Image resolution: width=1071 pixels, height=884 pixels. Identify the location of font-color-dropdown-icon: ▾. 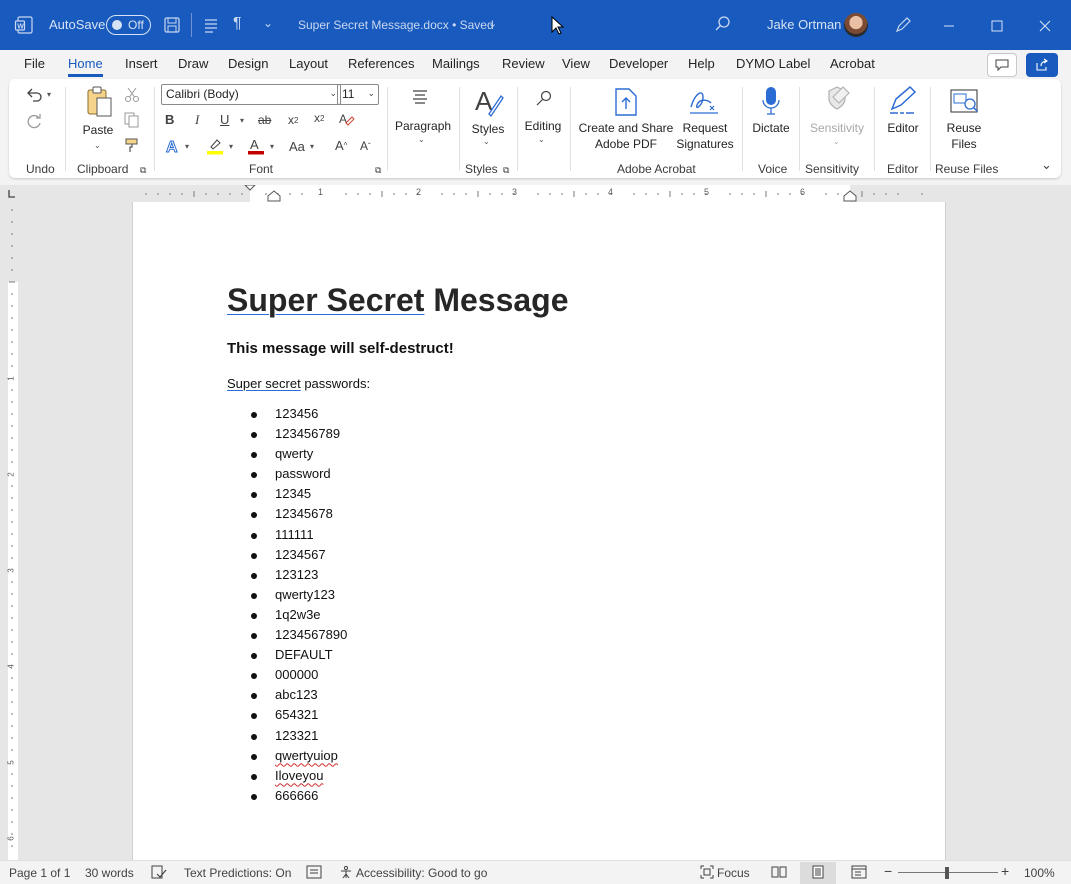
(272, 146).